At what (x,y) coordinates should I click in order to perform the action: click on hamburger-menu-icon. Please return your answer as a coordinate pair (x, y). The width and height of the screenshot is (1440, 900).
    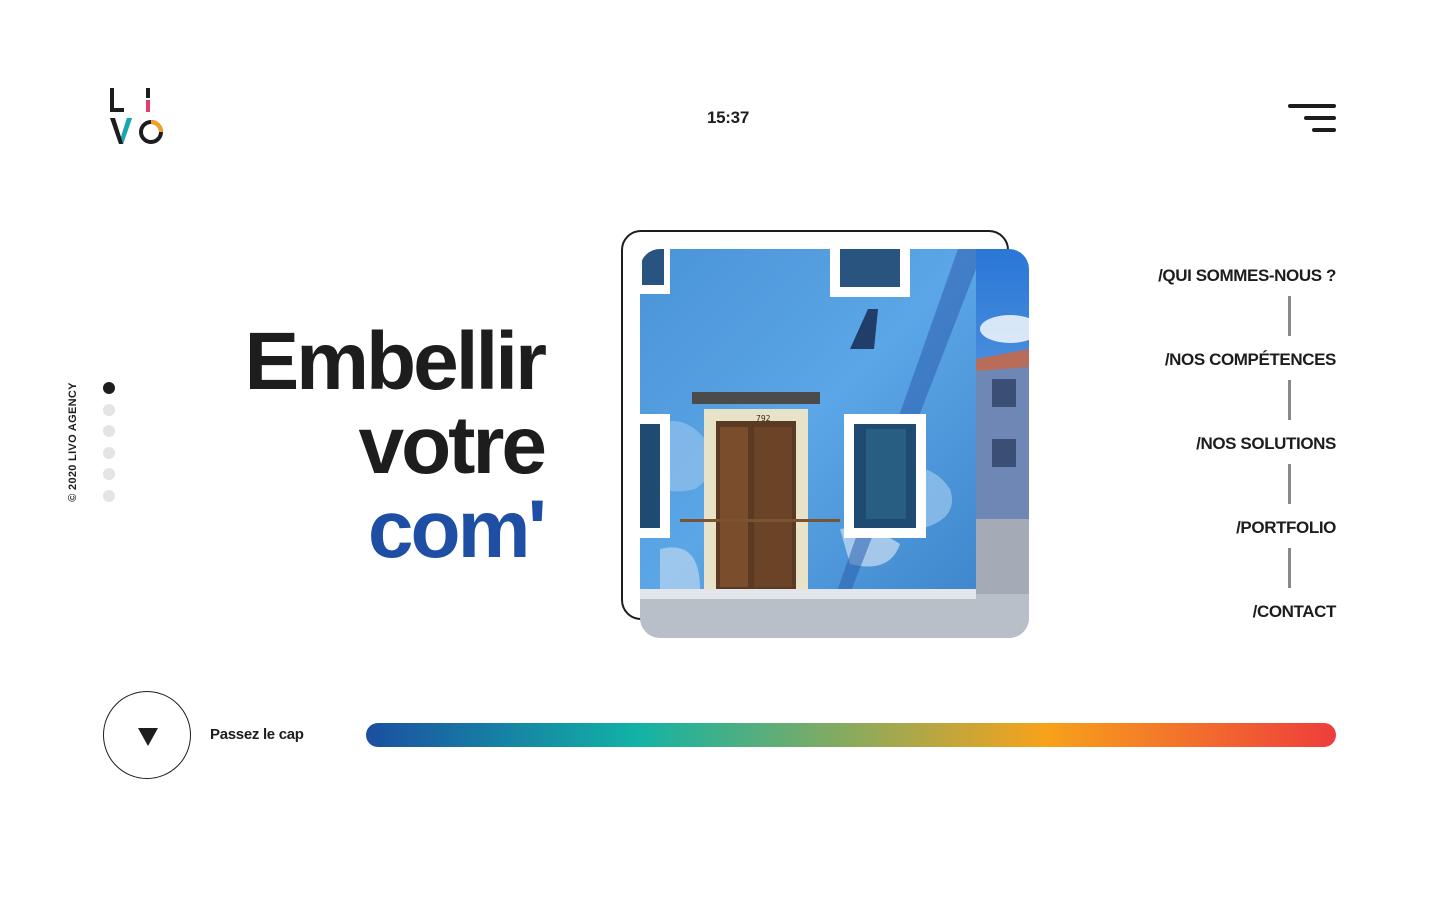
    Looking at the image, I should click on (1312, 118).